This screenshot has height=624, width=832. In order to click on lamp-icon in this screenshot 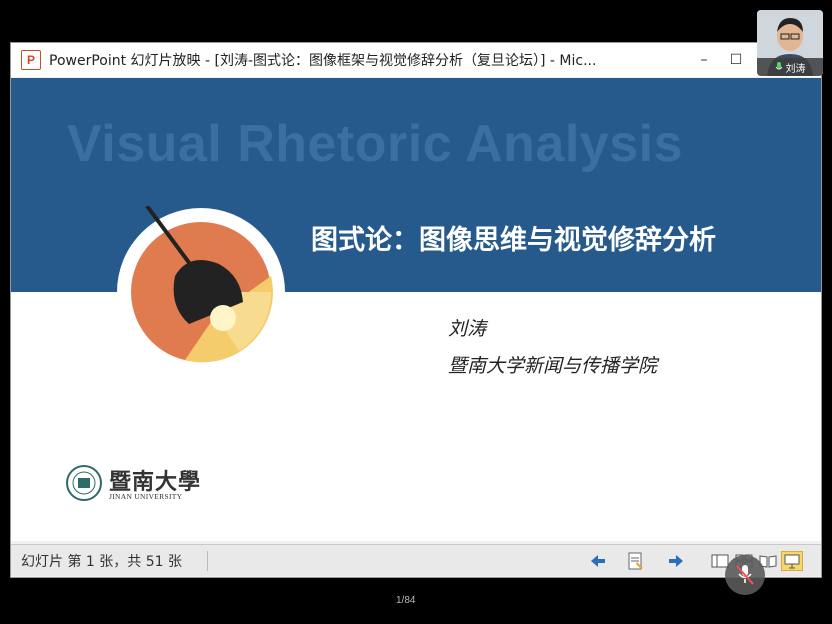, I will do `click(201, 291)`.